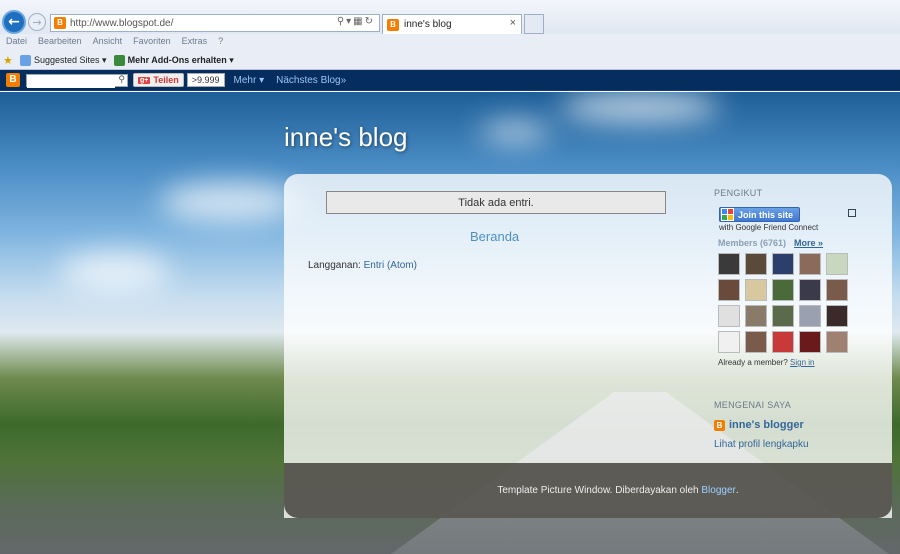 Image resolution: width=900 pixels, height=554 pixels. Describe the element at coordinates (808, 243) in the screenshot. I see `more-members-link: More »` at that location.